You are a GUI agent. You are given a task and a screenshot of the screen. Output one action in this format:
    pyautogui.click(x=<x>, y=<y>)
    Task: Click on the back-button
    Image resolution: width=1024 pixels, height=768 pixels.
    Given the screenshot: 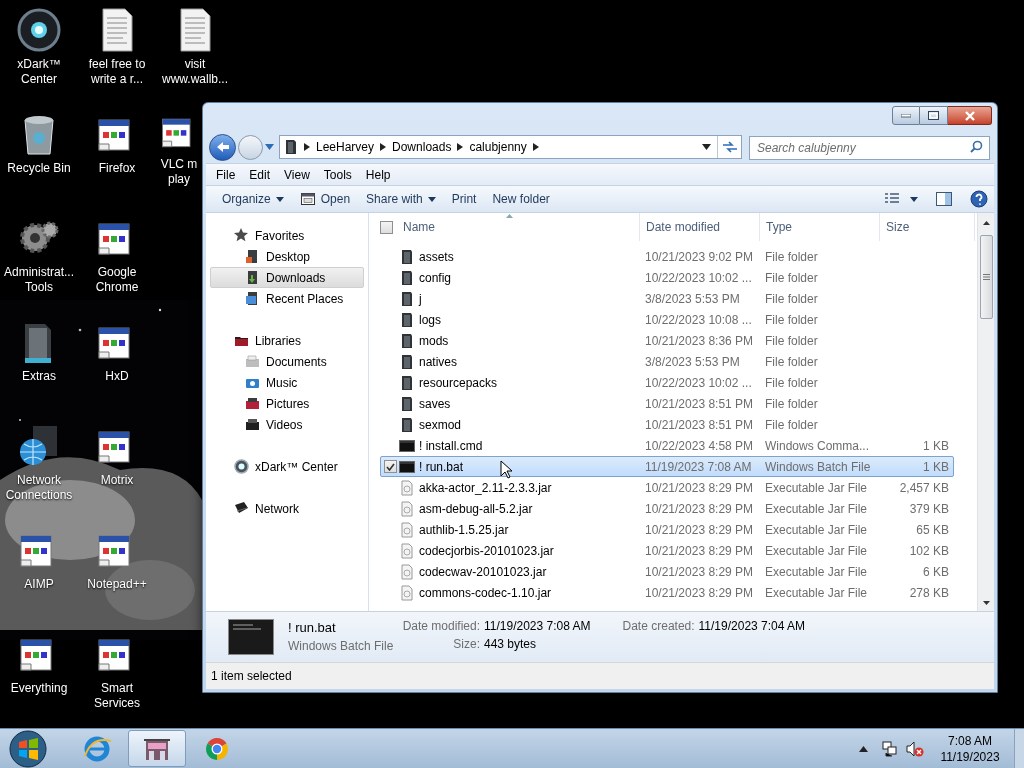 What is the action you would take?
    pyautogui.click(x=222, y=147)
    